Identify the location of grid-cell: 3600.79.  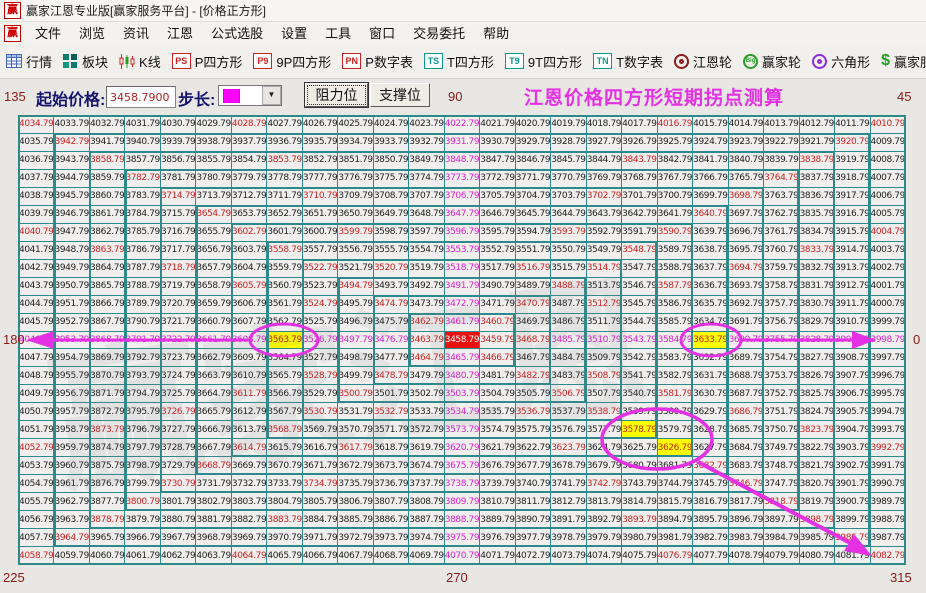
(320, 232).